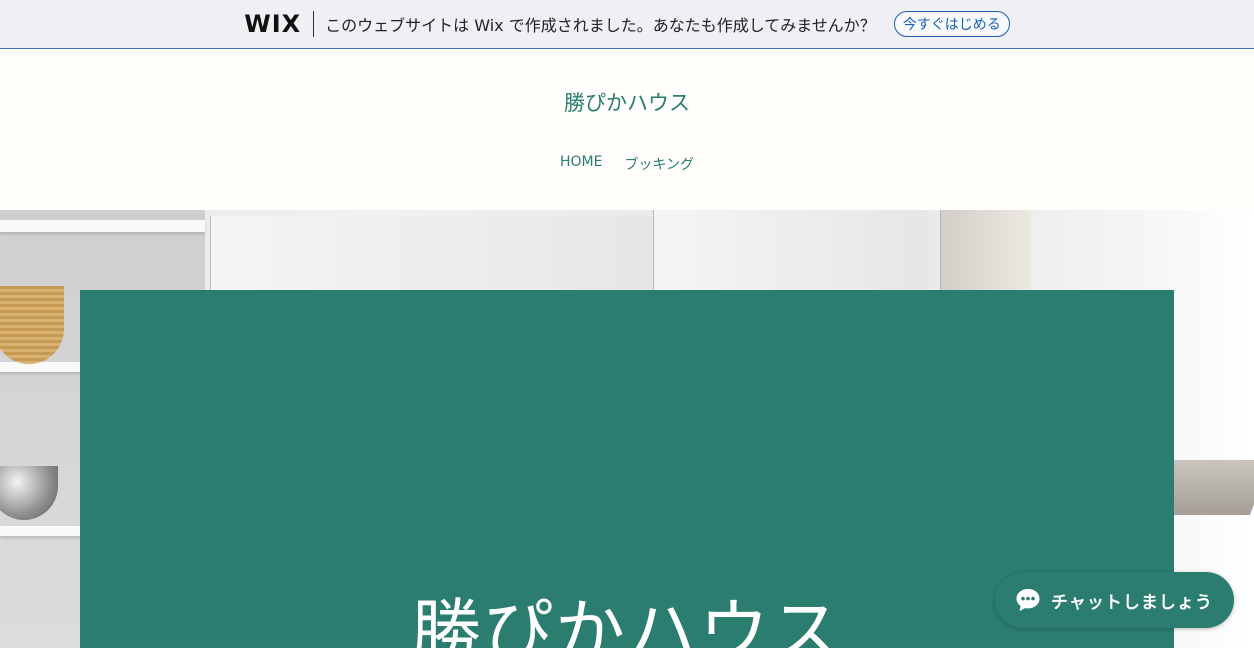 The width and height of the screenshot is (1254, 648). Describe the element at coordinates (1132, 602) in the screenshot. I see `chat-label: チャットしましょう` at that location.